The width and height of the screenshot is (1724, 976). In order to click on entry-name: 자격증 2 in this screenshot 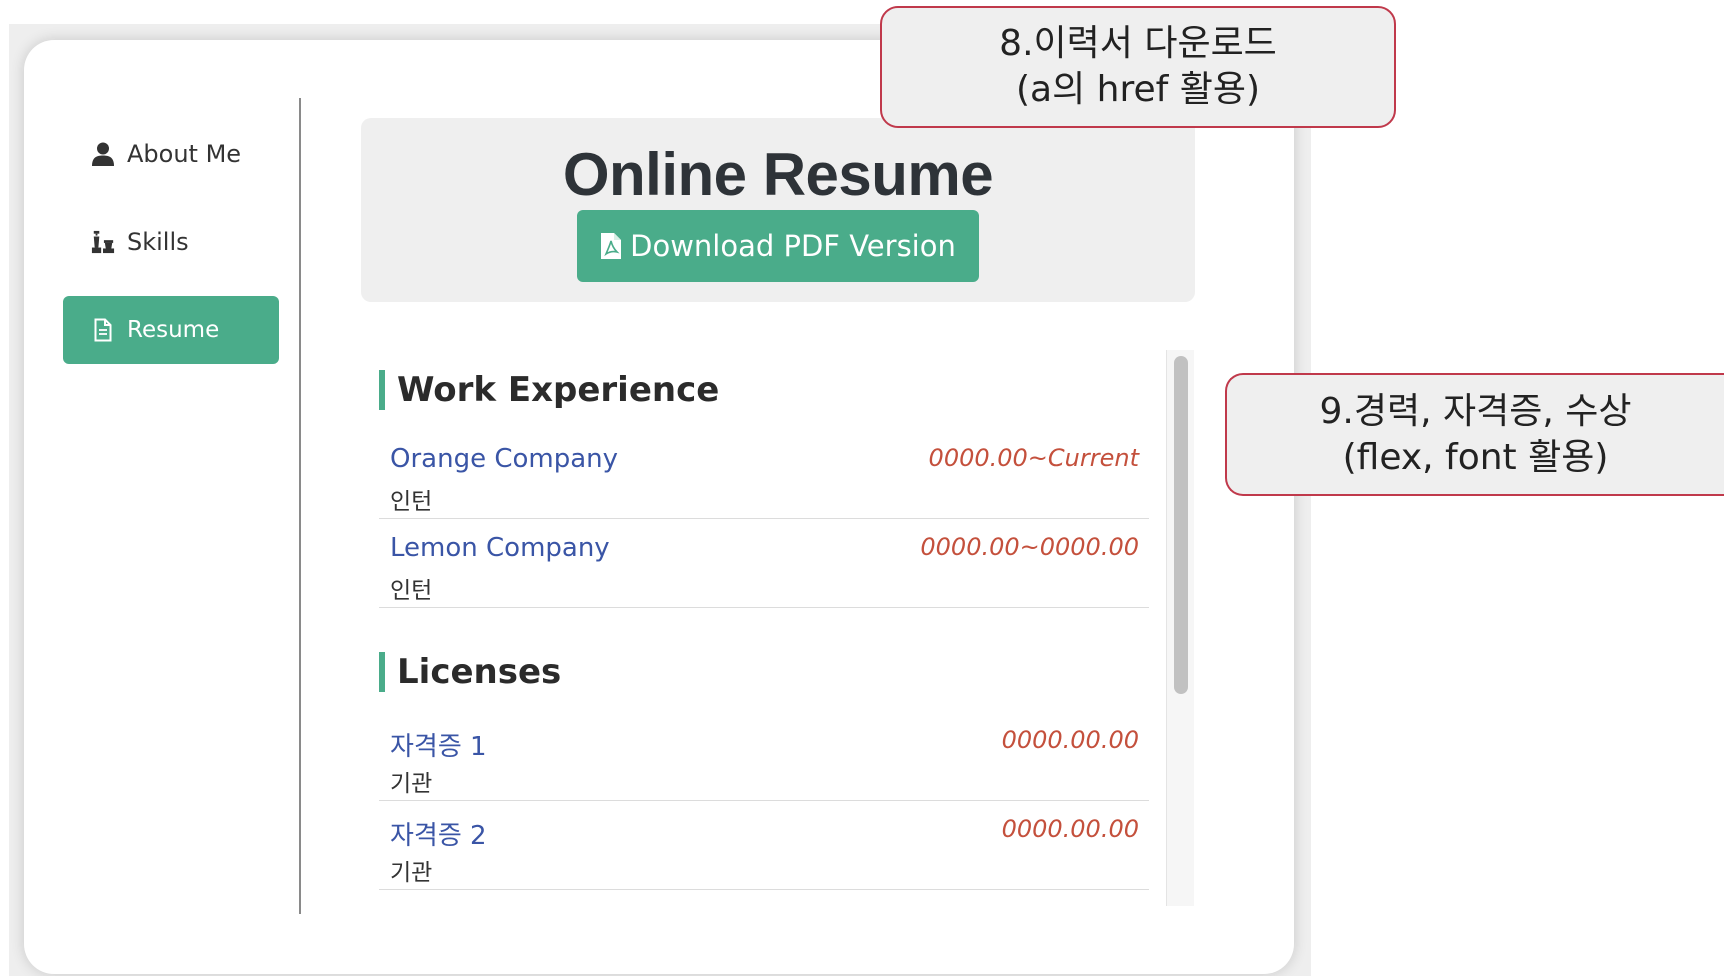, I will do `click(438, 836)`.